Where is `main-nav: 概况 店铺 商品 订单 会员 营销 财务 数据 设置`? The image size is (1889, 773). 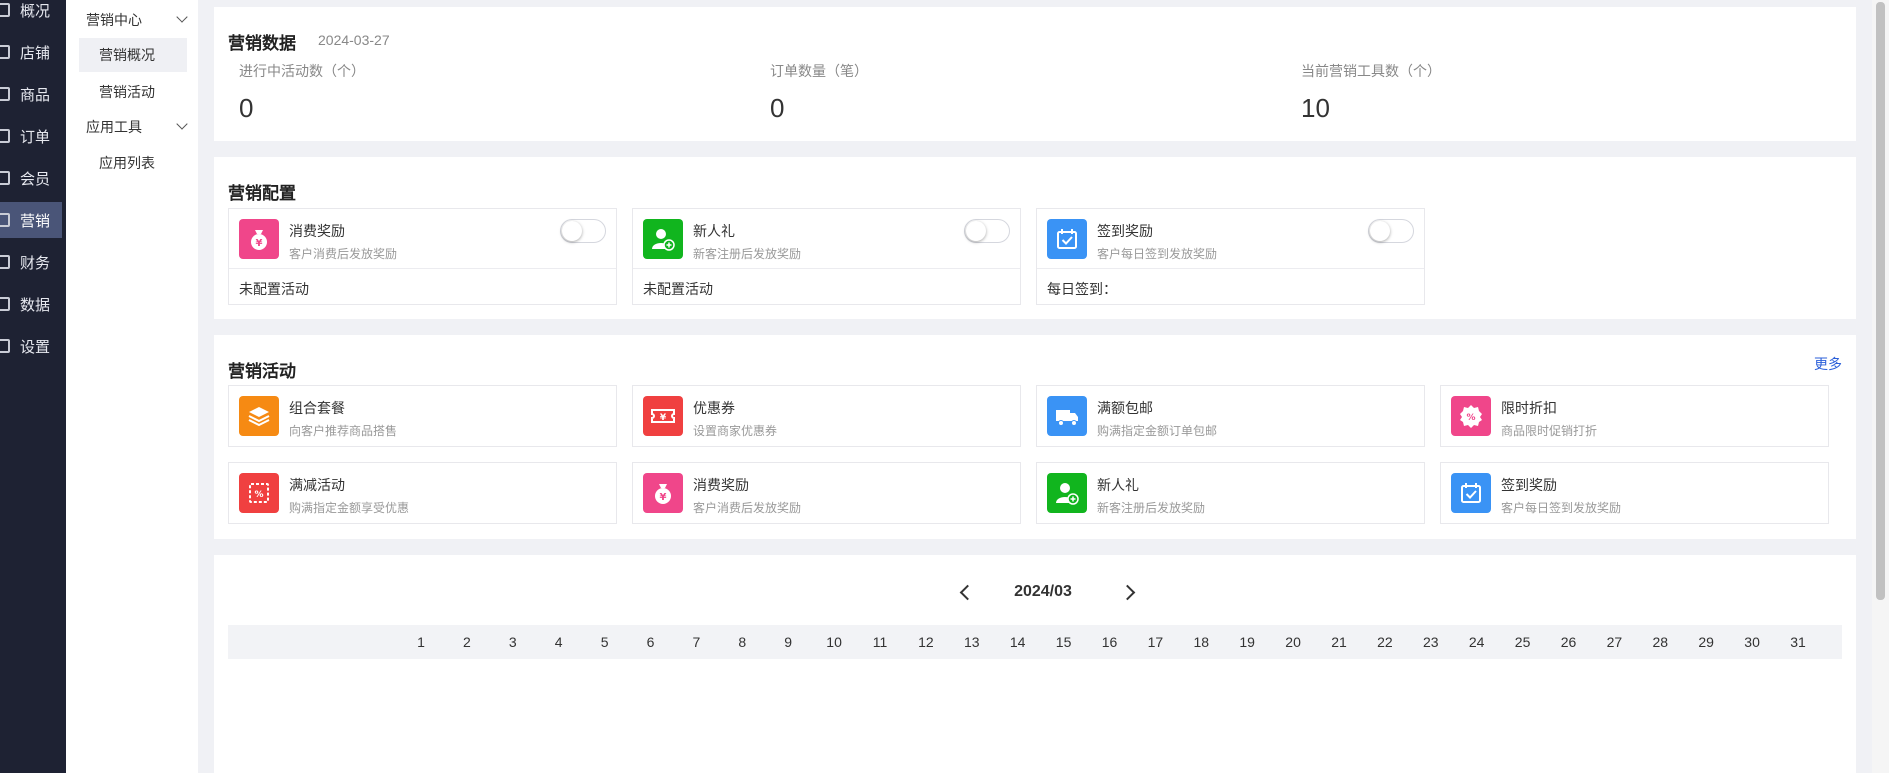 main-nav: 概况 店铺 商品 订单 会员 营销 财务 数据 设置 is located at coordinates (33, 386).